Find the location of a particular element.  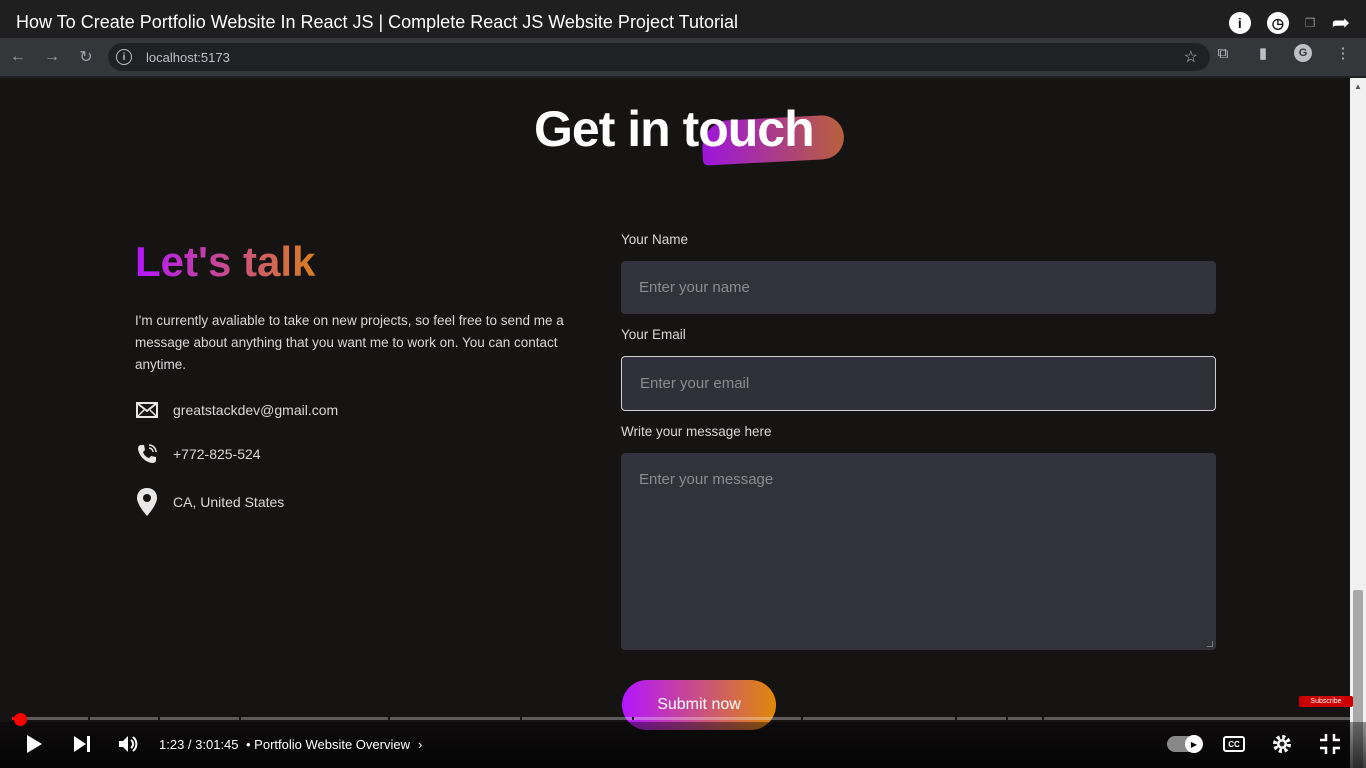

scroll-up-icon: ▲ is located at coordinates (1358, 86).